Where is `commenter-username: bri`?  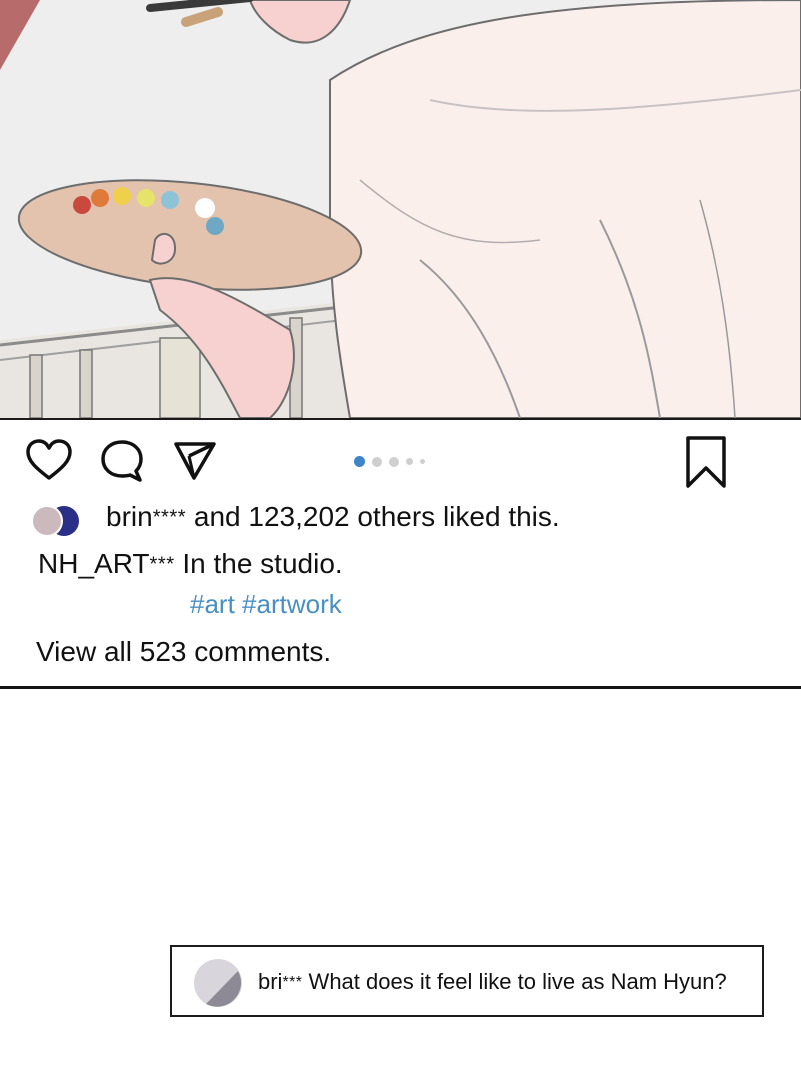 commenter-username: bri is located at coordinates (270, 981).